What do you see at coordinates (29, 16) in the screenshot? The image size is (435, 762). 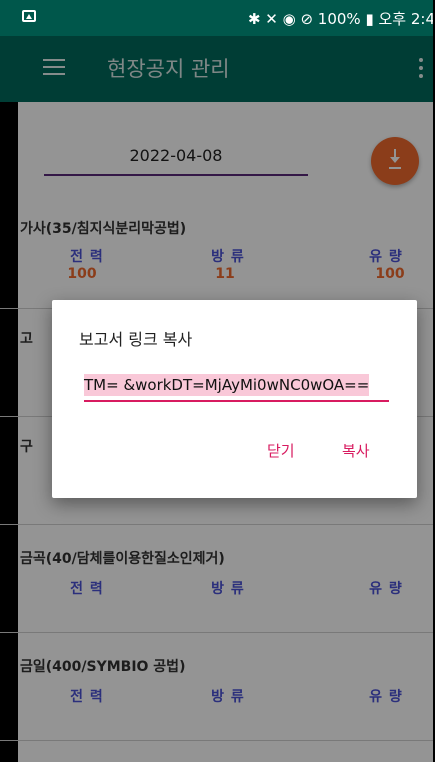 I see `gallery-icon` at bounding box center [29, 16].